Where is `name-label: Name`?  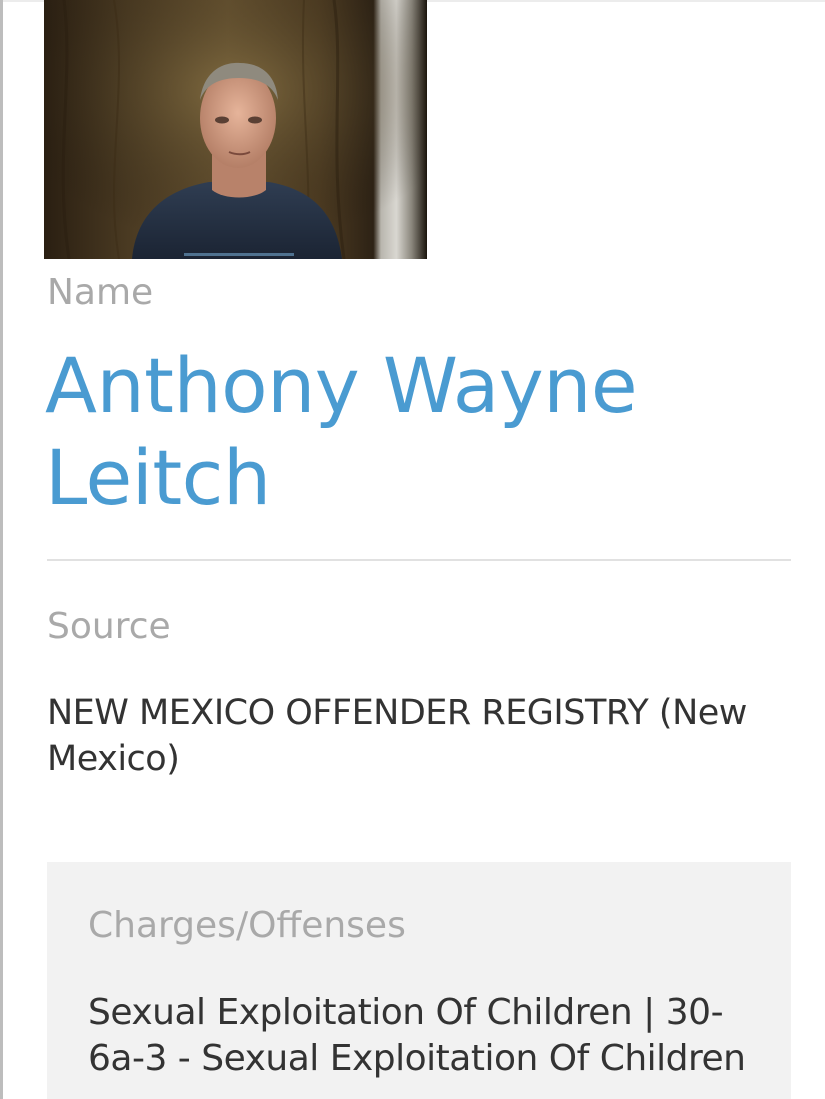 name-label: Name is located at coordinates (100, 292).